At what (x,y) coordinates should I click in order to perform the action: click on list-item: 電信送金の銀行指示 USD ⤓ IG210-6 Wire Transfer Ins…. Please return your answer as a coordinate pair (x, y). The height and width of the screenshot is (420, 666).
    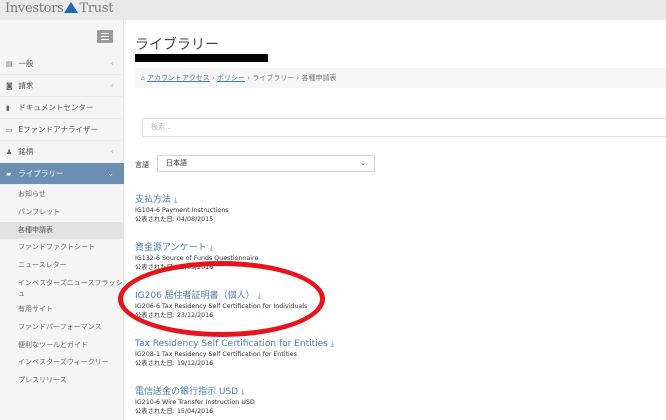
    Looking at the image, I should click on (285, 403).